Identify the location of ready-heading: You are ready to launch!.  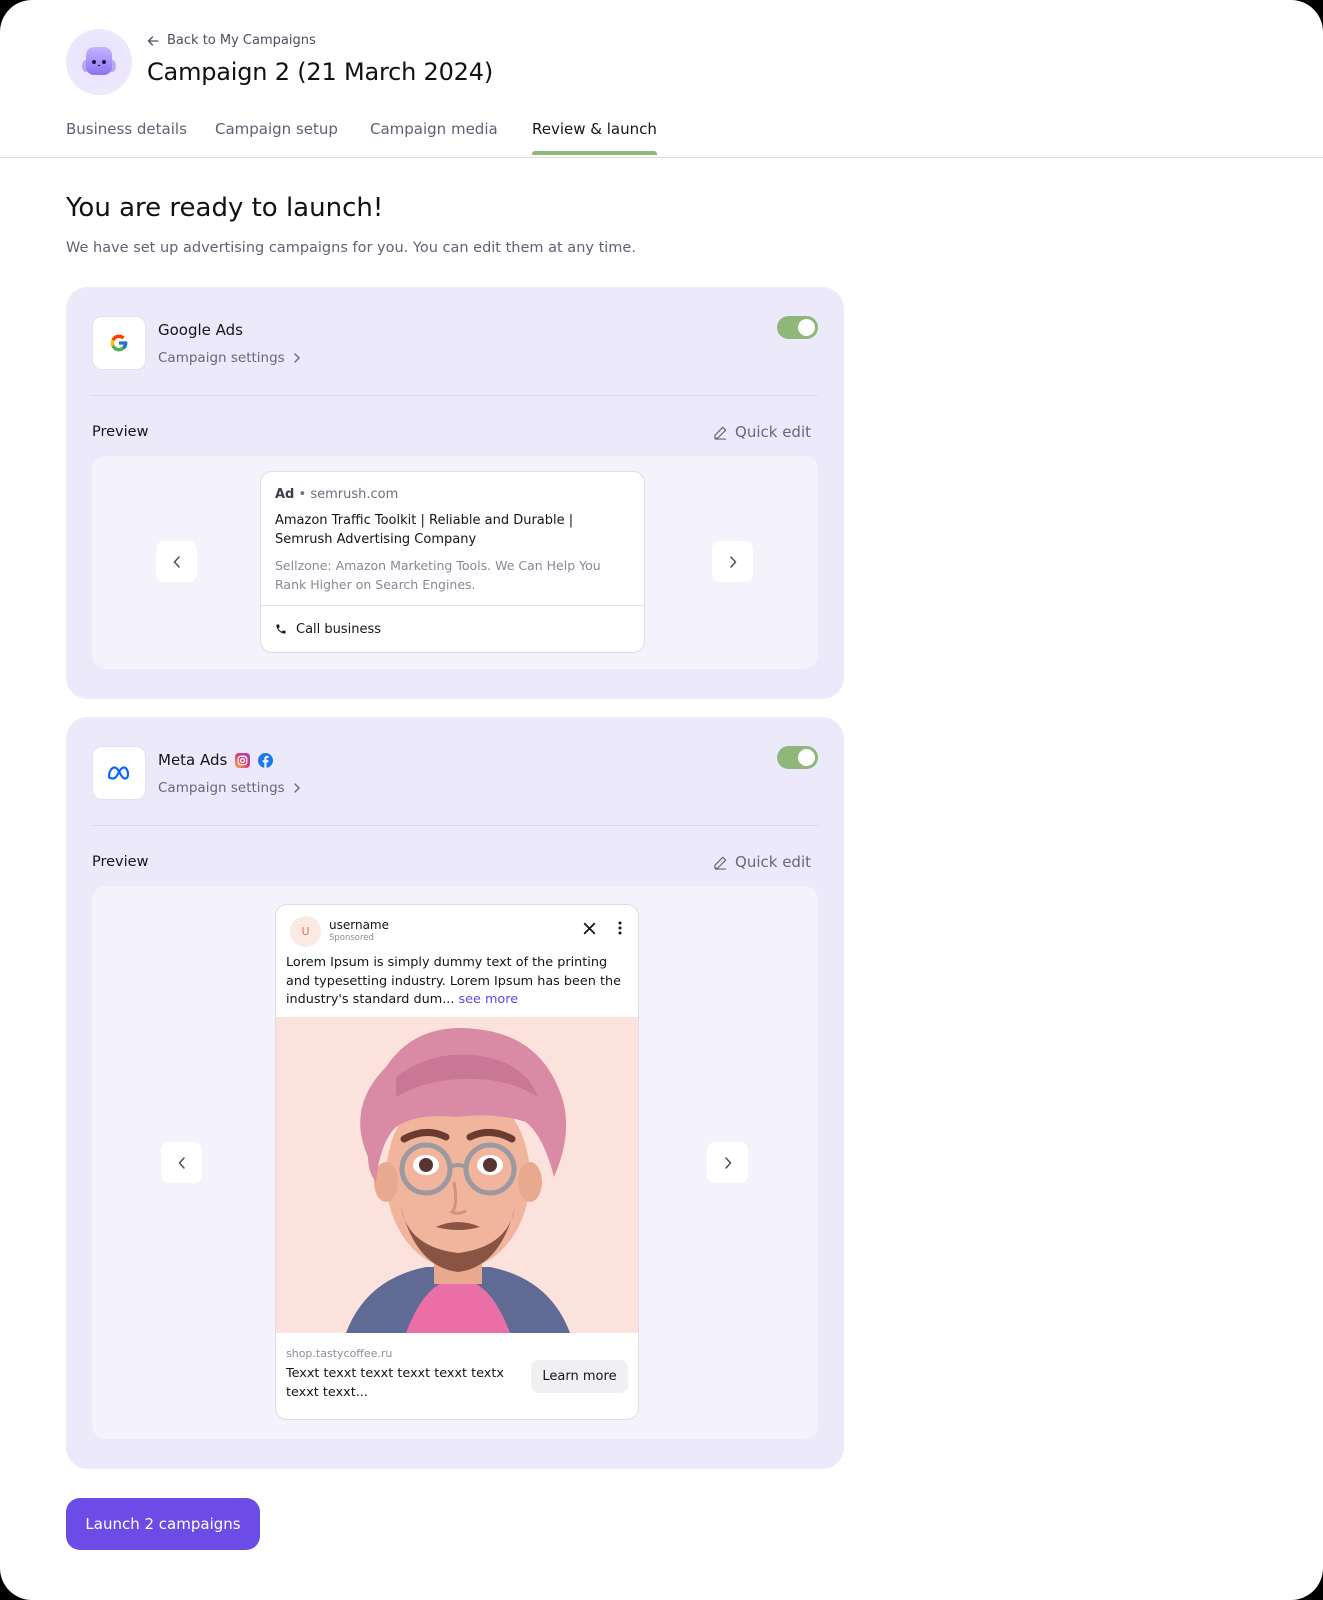
(225, 208).